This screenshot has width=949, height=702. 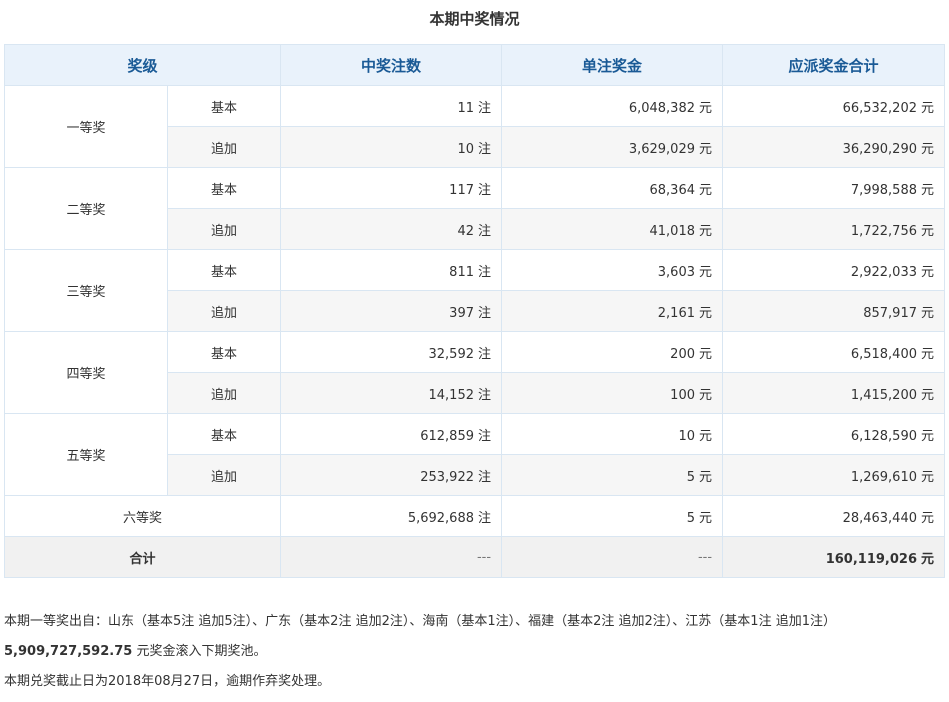 What do you see at coordinates (834, 147) in the screenshot?
I see `total-prize: 36,290,290 元` at bounding box center [834, 147].